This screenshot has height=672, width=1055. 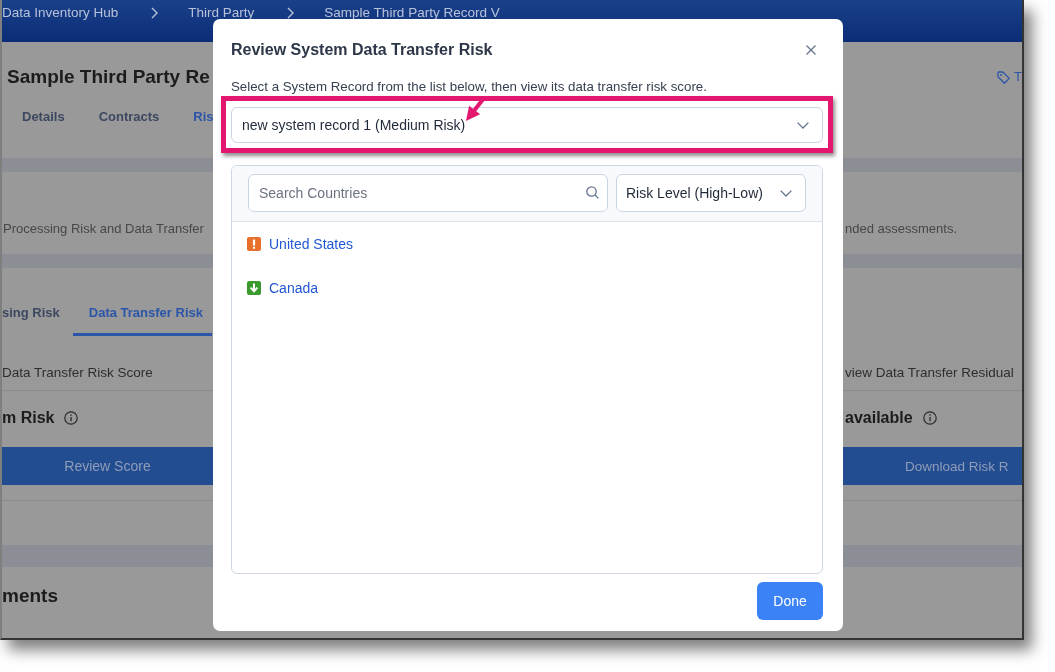 What do you see at coordinates (592, 192) in the screenshot?
I see `search-icon` at bounding box center [592, 192].